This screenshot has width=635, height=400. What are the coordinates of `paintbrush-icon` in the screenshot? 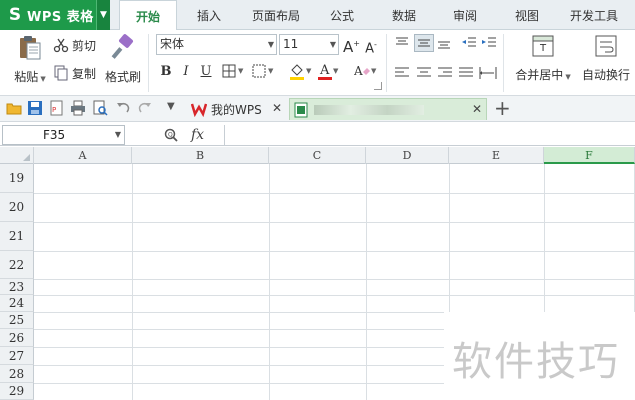 It's located at (122, 46).